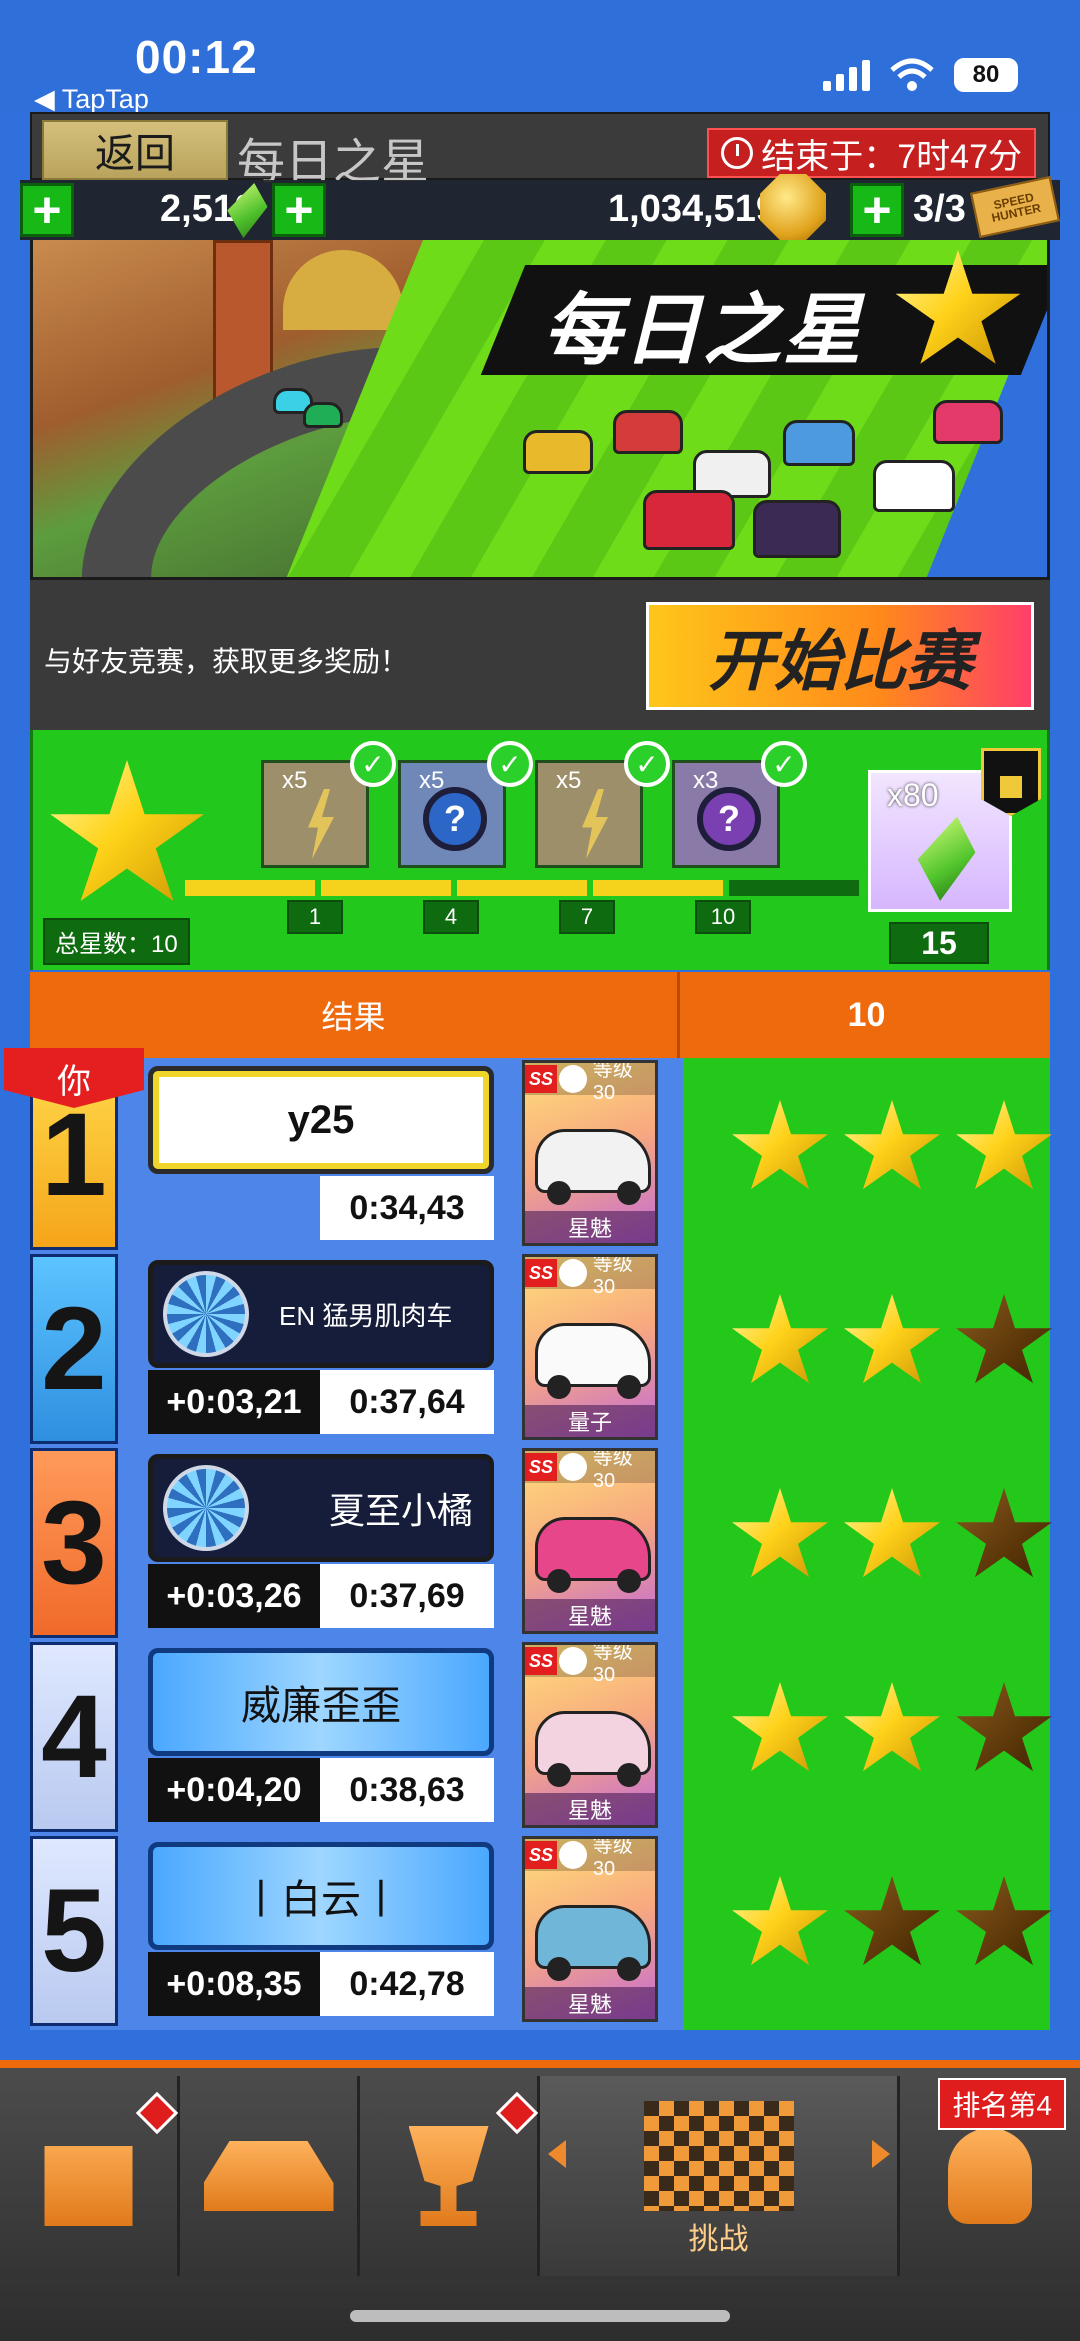  Describe the element at coordinates (540, 2316) in the screenshot. I see `home-indicator` at that location.